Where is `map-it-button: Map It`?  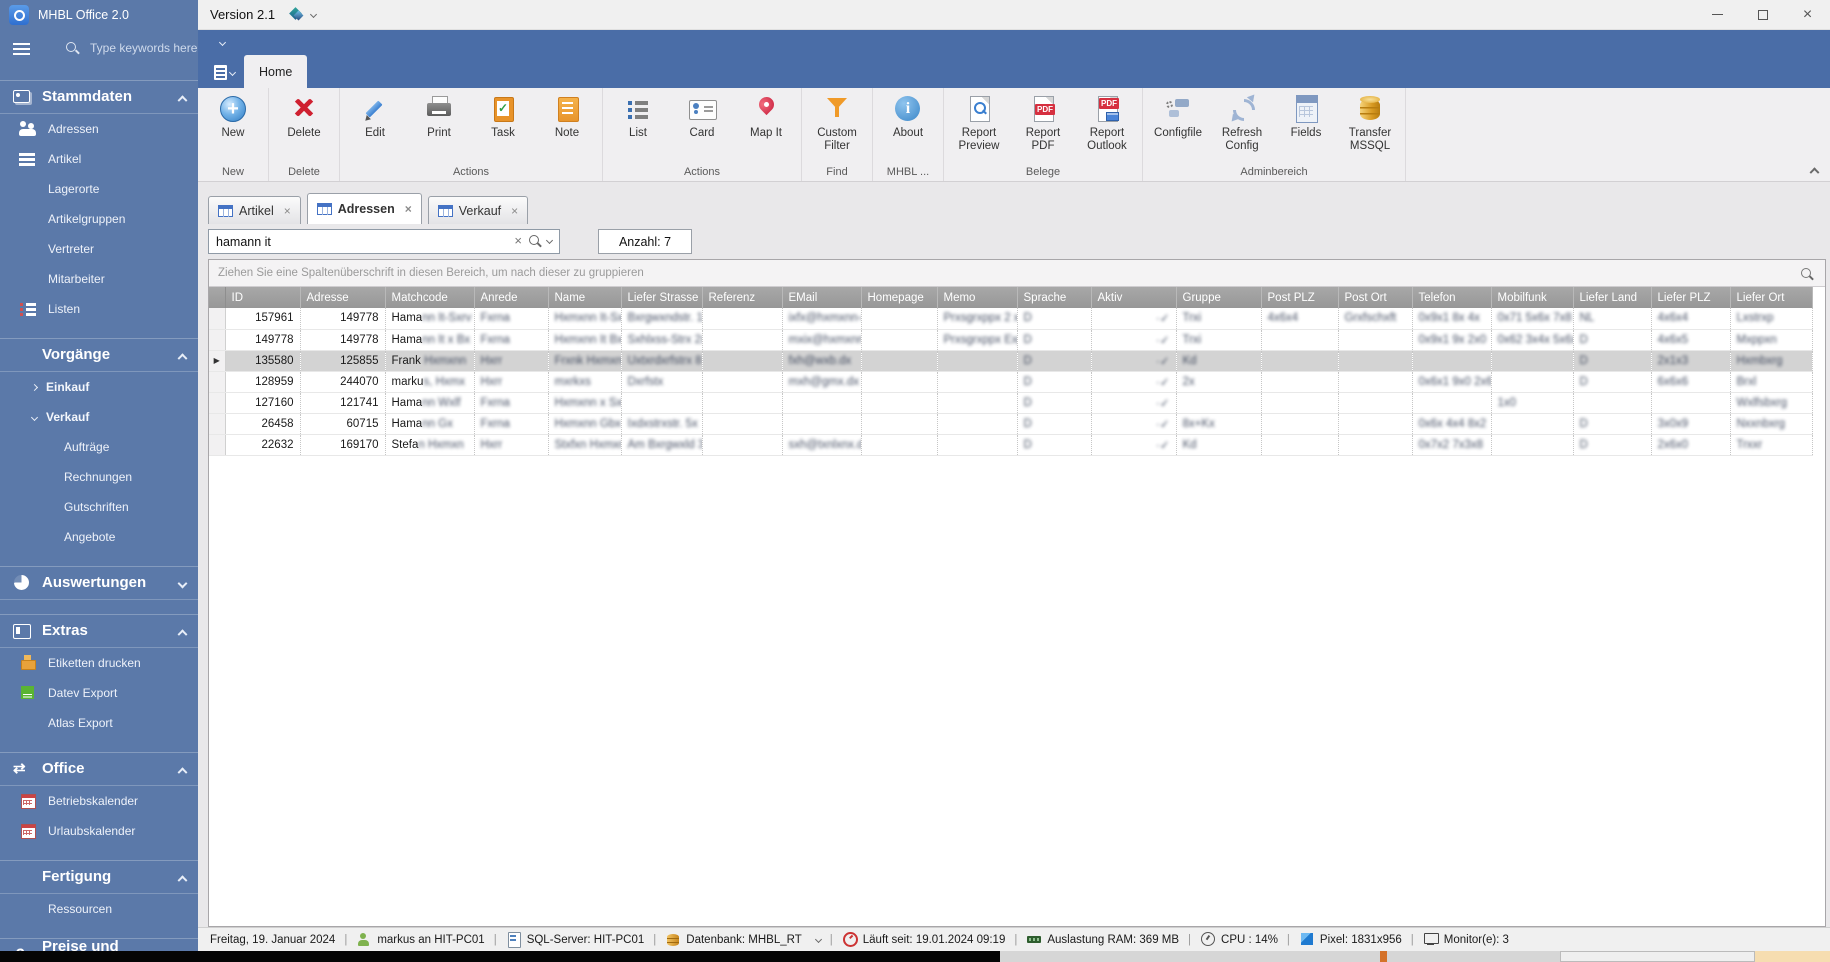
map-it-button: Map It is located at coordinates (766, 122).